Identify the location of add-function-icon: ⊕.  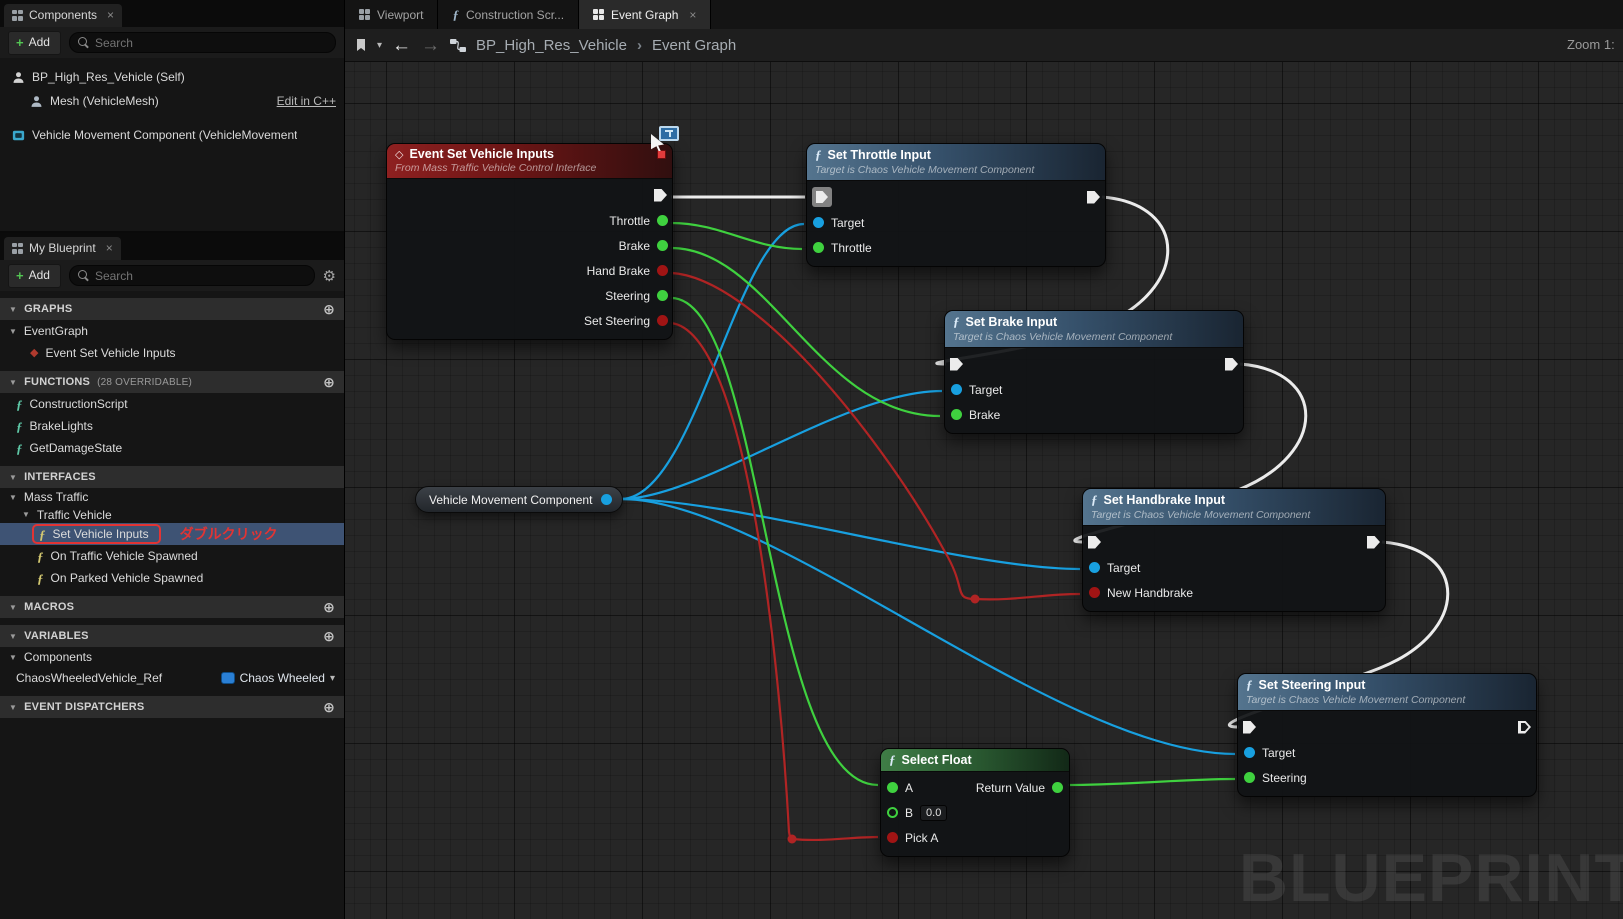
(329, 382).